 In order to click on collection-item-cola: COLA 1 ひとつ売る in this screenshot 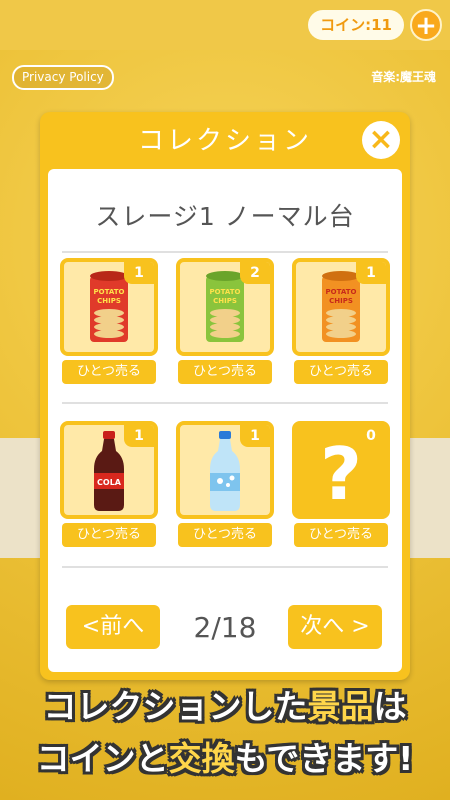, I will do `click(109, 484)`.